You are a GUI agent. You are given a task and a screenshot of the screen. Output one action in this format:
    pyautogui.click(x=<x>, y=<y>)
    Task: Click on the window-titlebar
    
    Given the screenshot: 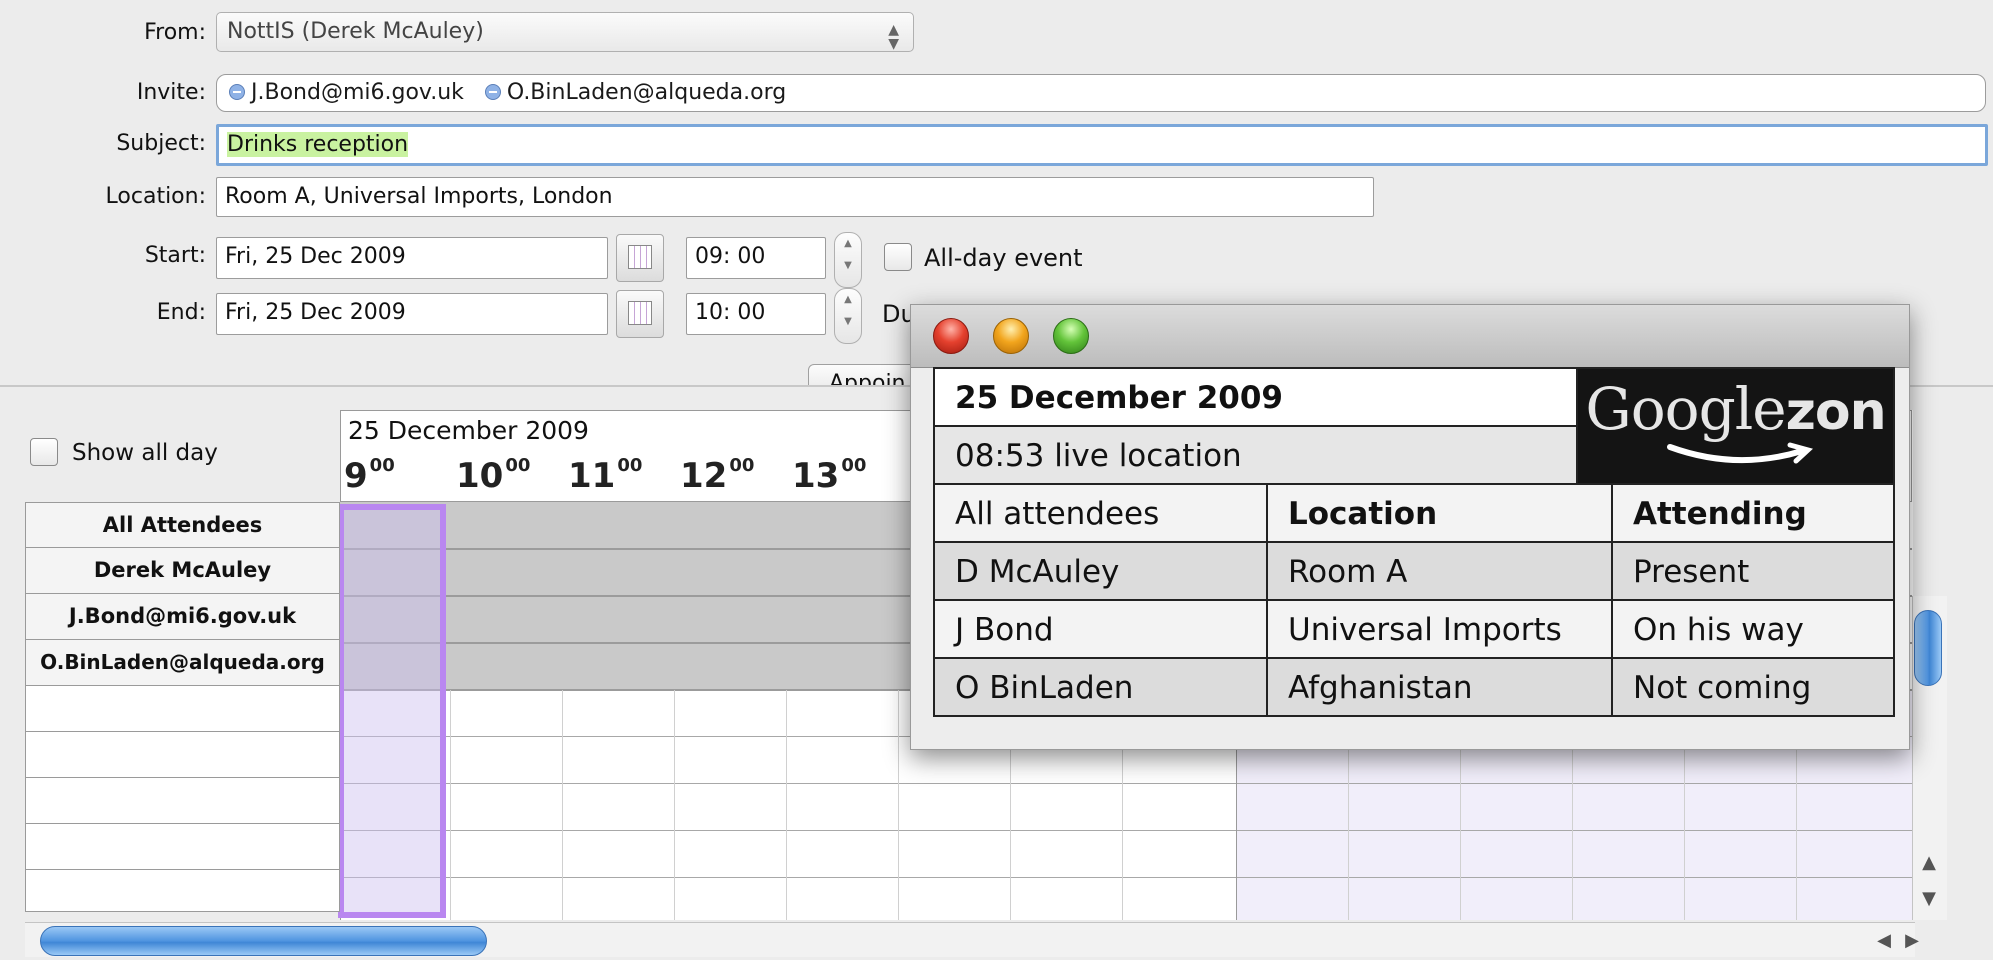 What is the action you would take?
    pyautogui.click(x=1410, y=336)
    